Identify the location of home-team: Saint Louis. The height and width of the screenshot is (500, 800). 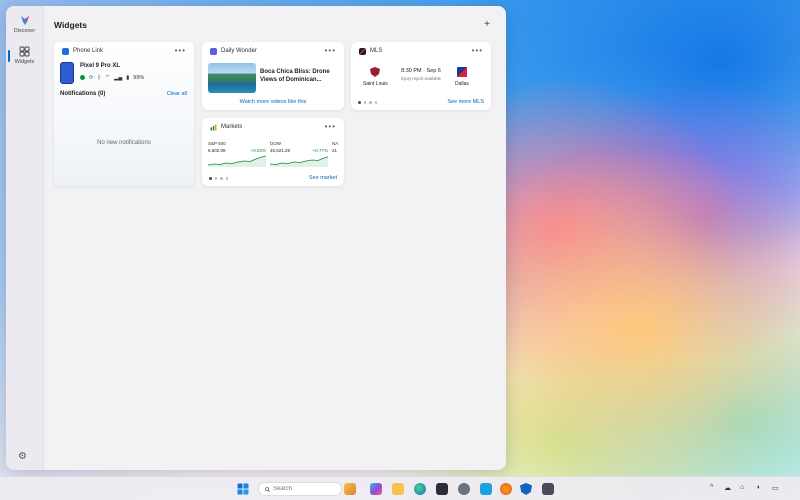
(375, 76).